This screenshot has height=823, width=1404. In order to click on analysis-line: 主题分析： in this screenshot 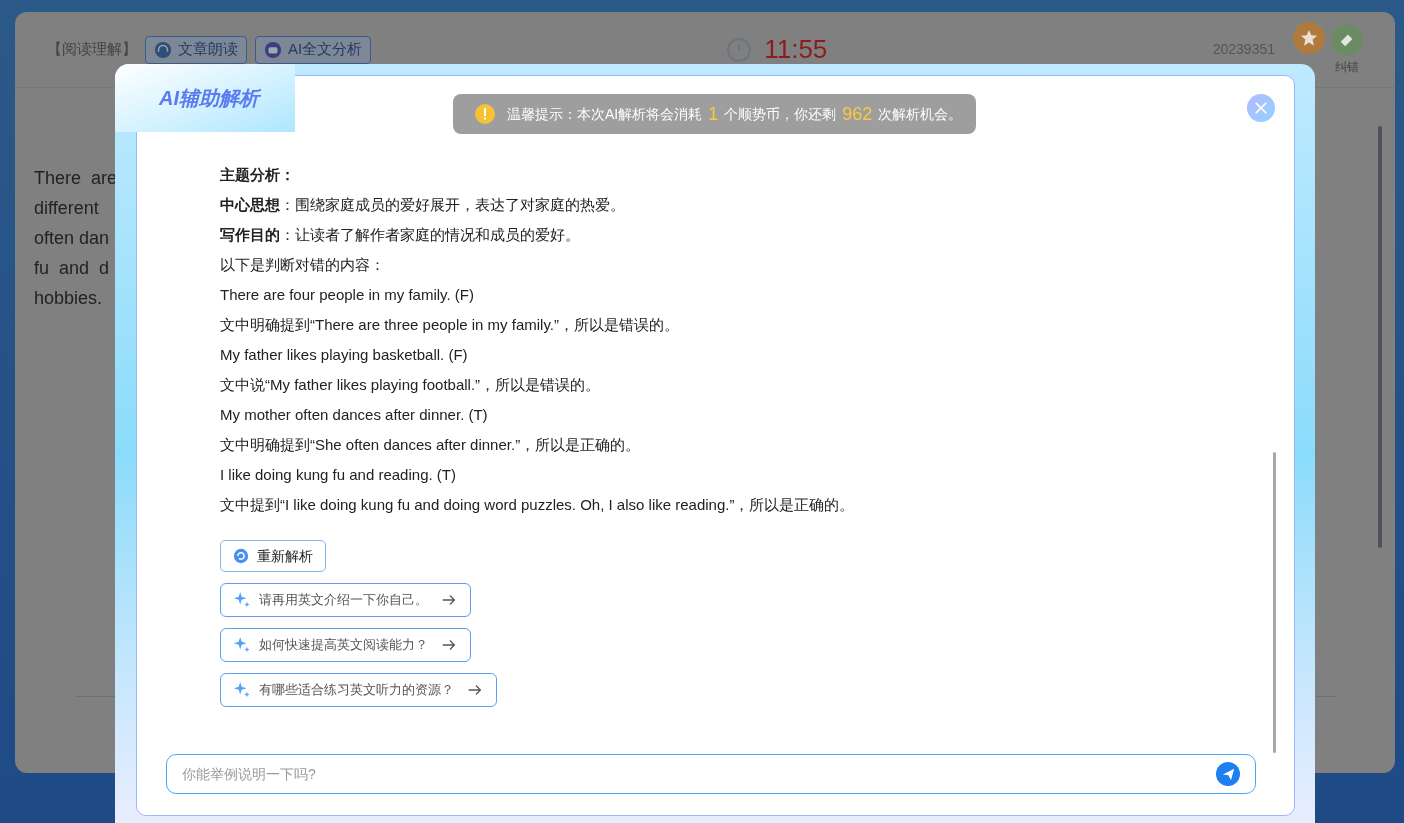, I will do `click(258, 175)`.